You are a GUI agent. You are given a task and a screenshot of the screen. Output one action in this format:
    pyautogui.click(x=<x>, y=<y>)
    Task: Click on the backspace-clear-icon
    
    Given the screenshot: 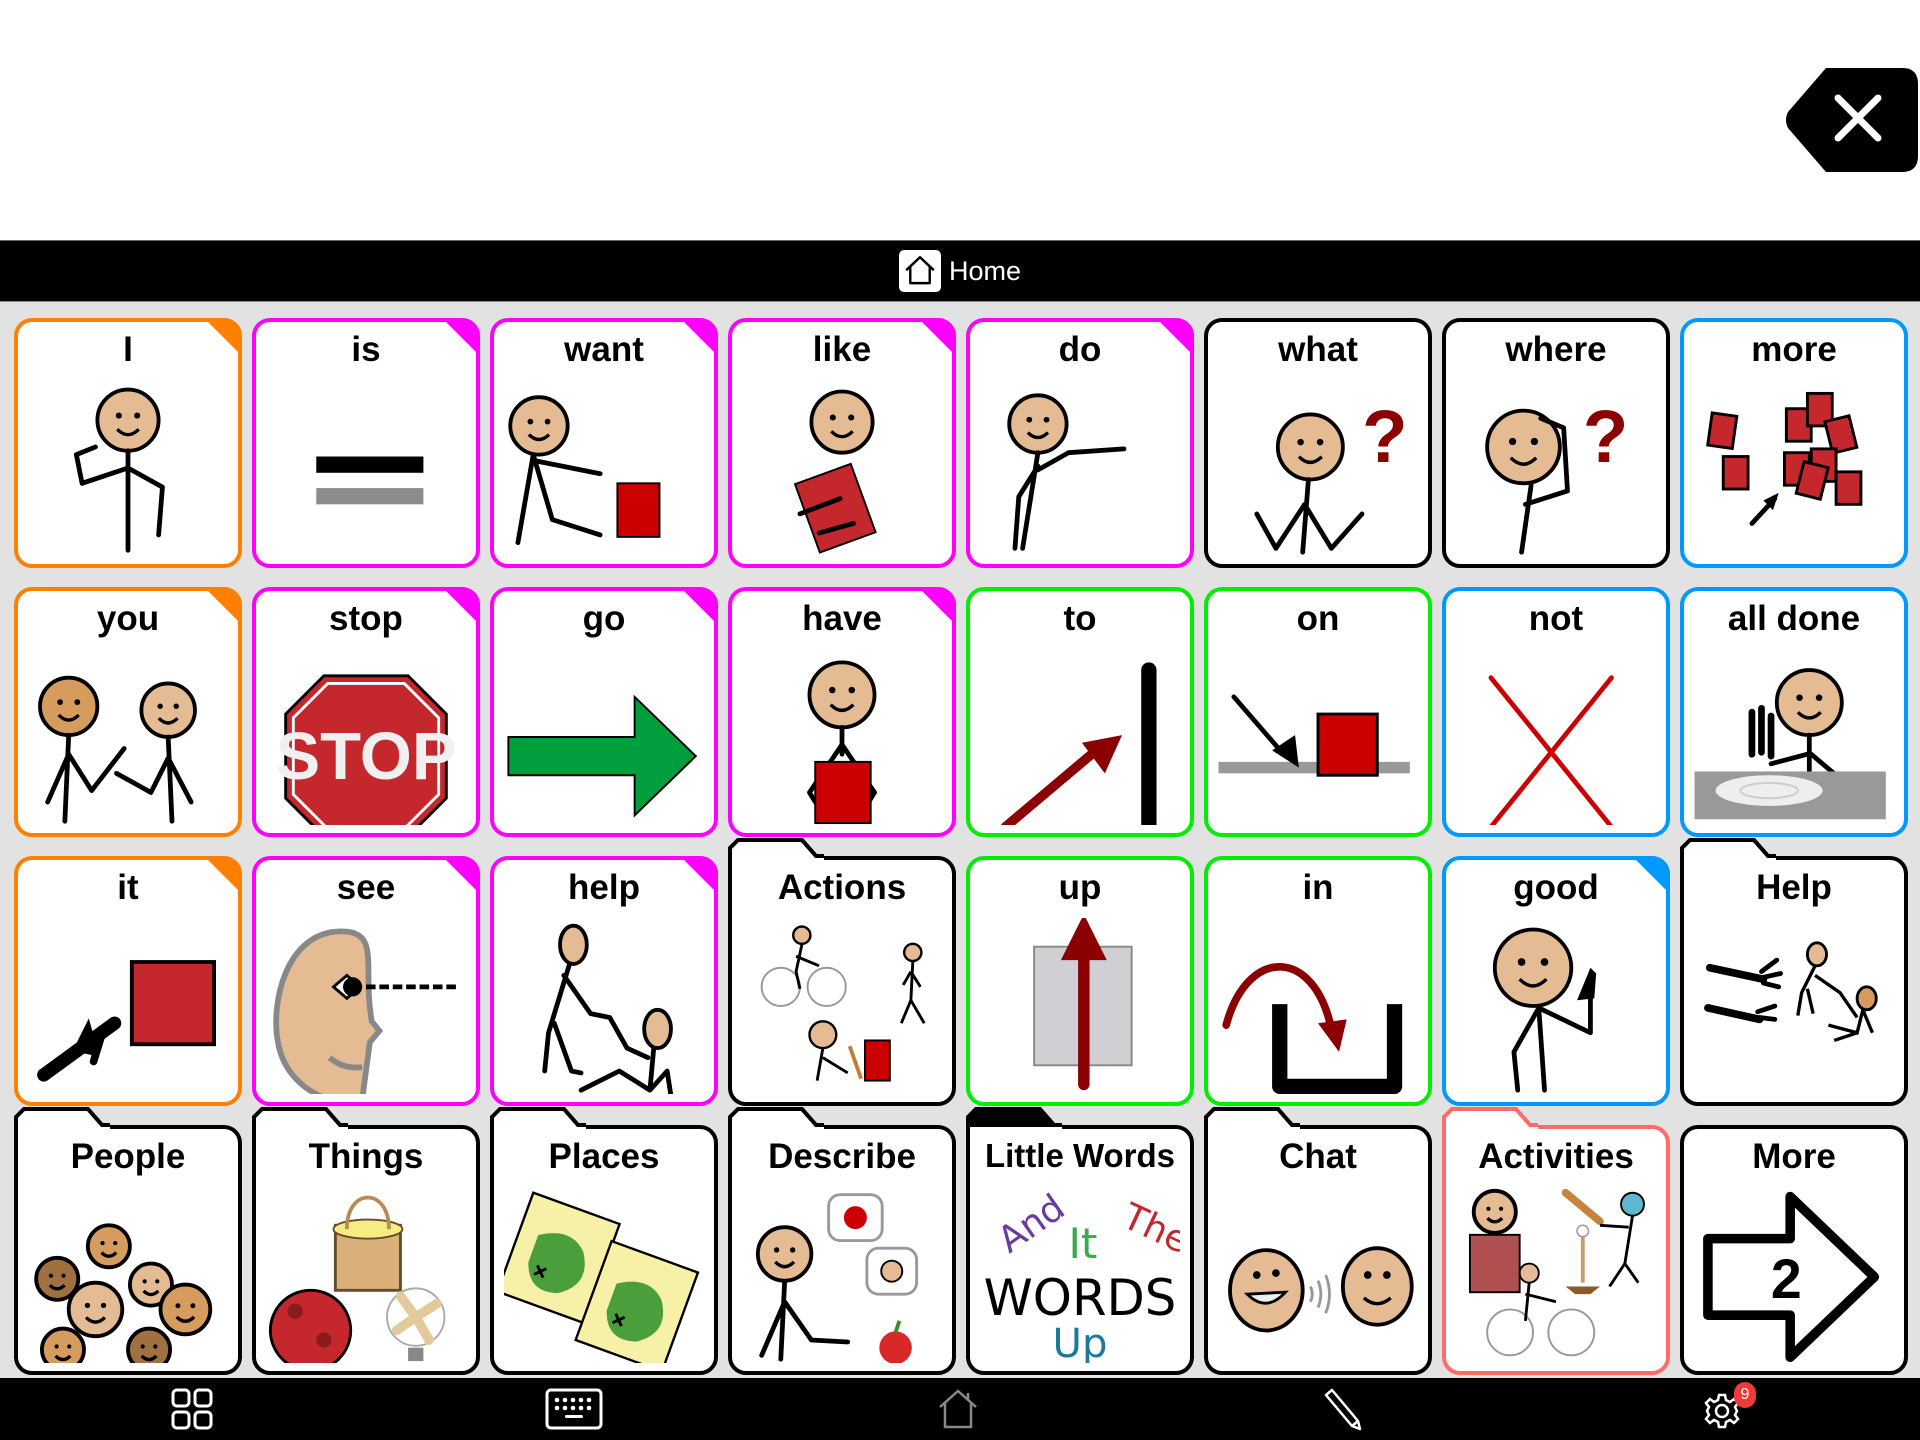 What is the action you would take?
    pyautogui.click(x=1852, y=120)
    